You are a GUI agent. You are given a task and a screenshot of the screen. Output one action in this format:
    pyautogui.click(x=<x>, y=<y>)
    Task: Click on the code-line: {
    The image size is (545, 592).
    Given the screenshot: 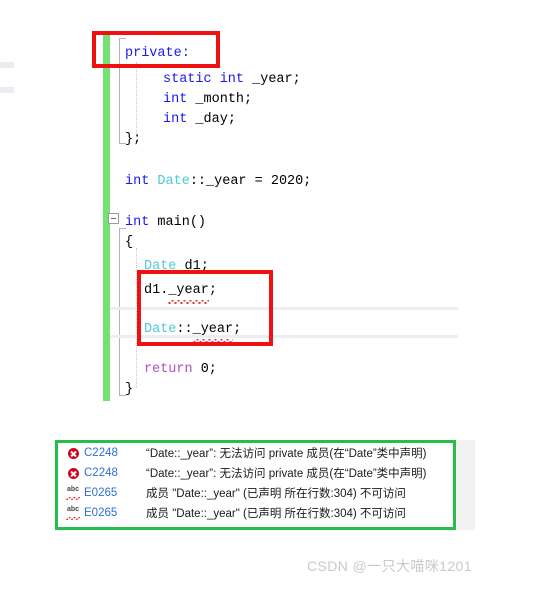 What is the action you would take?
    pyautogui.click(x=129, y=243)
    